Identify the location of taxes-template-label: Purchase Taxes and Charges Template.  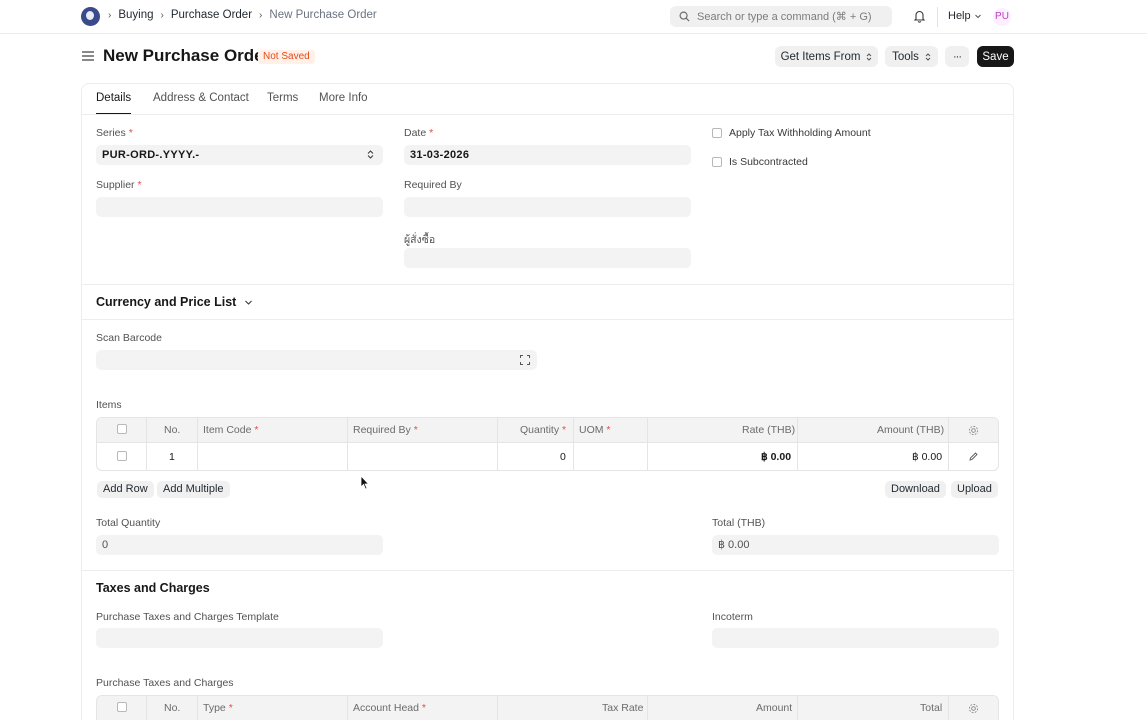
(187, 617).